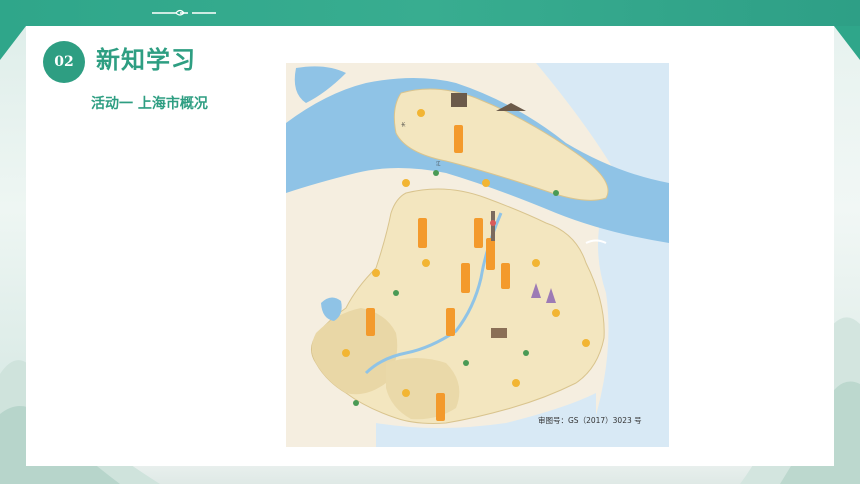 Image resolution: width=860 pixels, height=484 pixels. I want to click on river-label-2: 江, so click(438, 163).